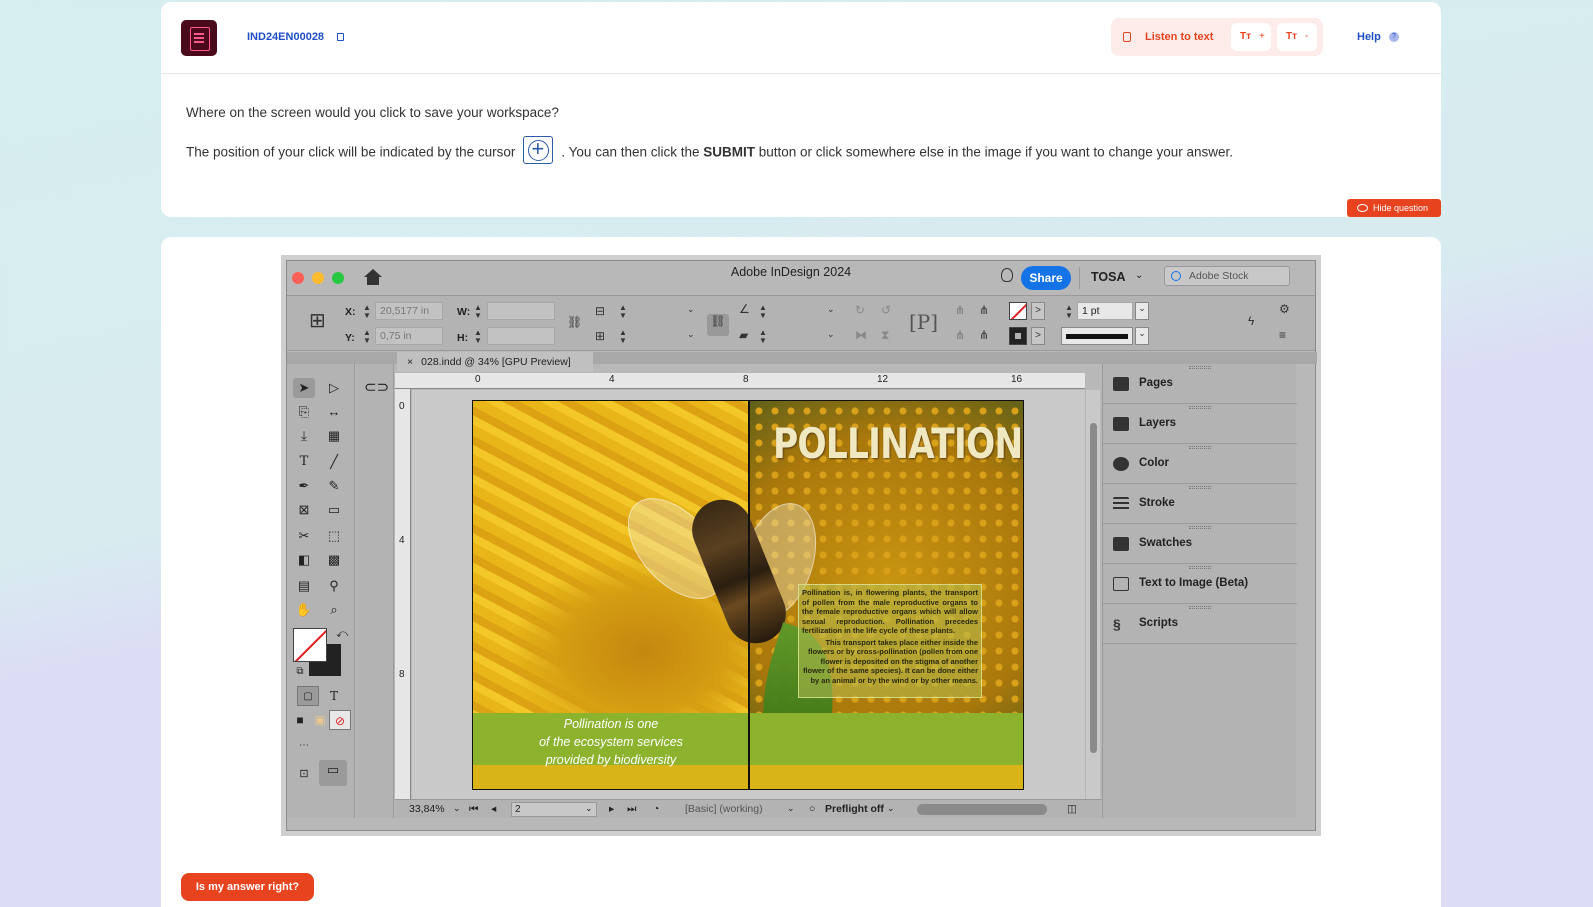  What do you see at coordinates (600, 311) in the screenshot?
I see `scale-x-icon: ⊟` at bounding box center [600, 311].